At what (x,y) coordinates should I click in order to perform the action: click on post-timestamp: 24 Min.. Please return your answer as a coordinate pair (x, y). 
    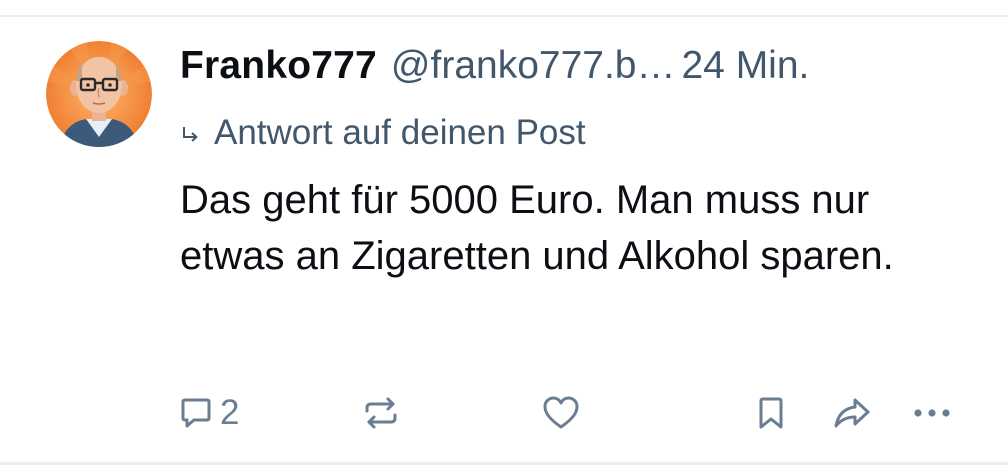
    Looking at the image, I should click on (745, 66).